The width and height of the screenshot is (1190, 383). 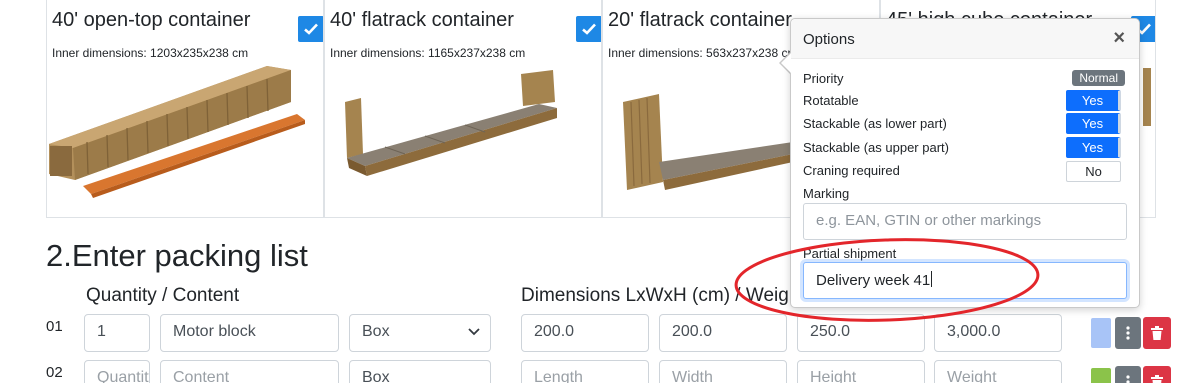 I want to click on stackable-lower-label: Stackable (as lower part), so click(x=875, y=123).